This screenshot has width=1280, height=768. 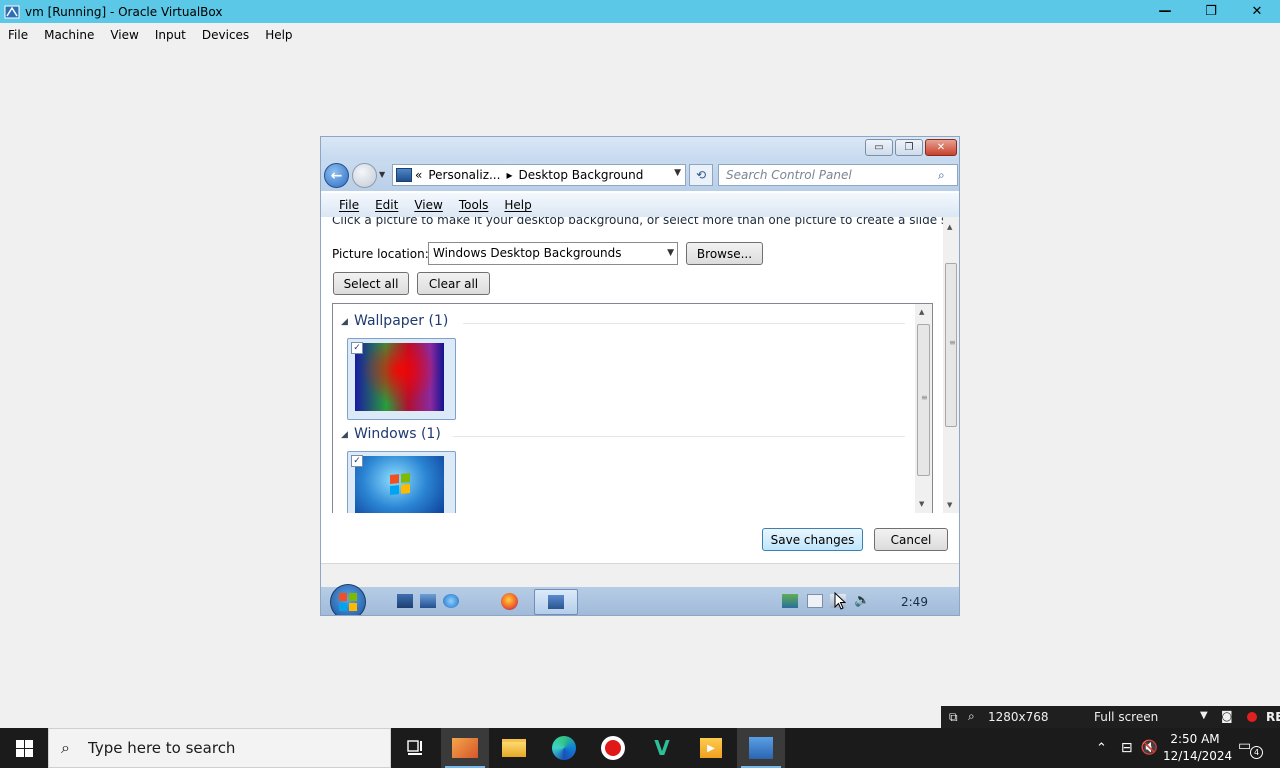 What do you see at coordinates (1252, 717) in the screenshot?
I see `record-dot-icon` at bounding box center [1252, 717].